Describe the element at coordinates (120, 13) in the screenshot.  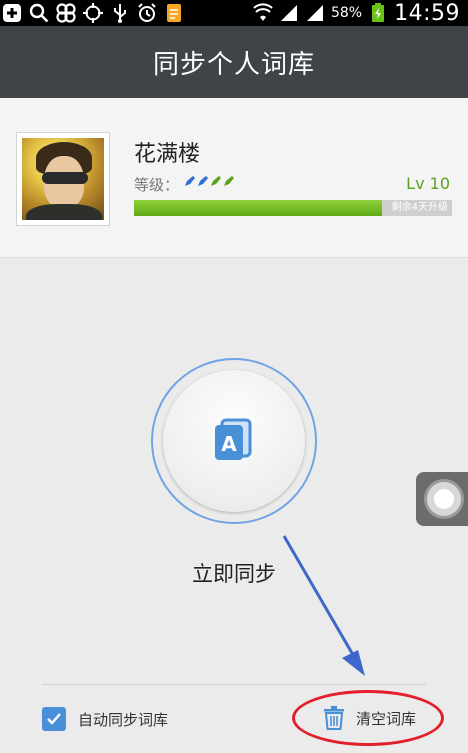
I see `usb-icon` at that location.